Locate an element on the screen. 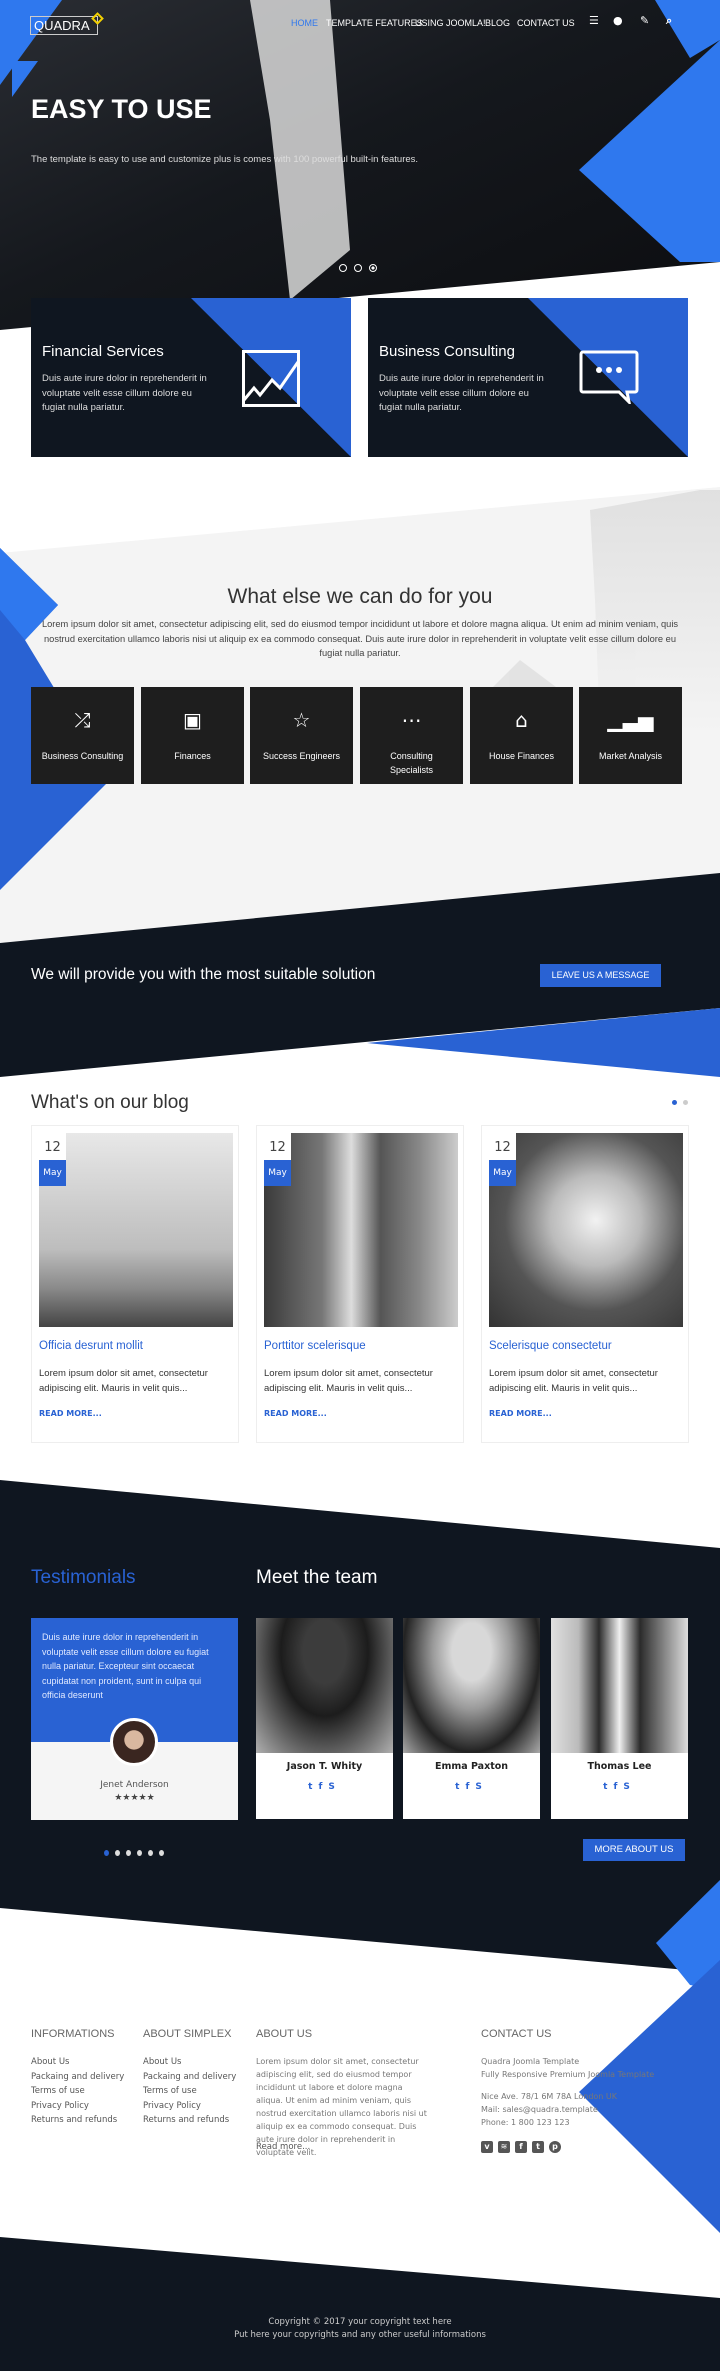 The height and width of the screenshot is (2371, 720). more-about-us-button: MORE ABOUT US is located at coordinates (634, 1850).